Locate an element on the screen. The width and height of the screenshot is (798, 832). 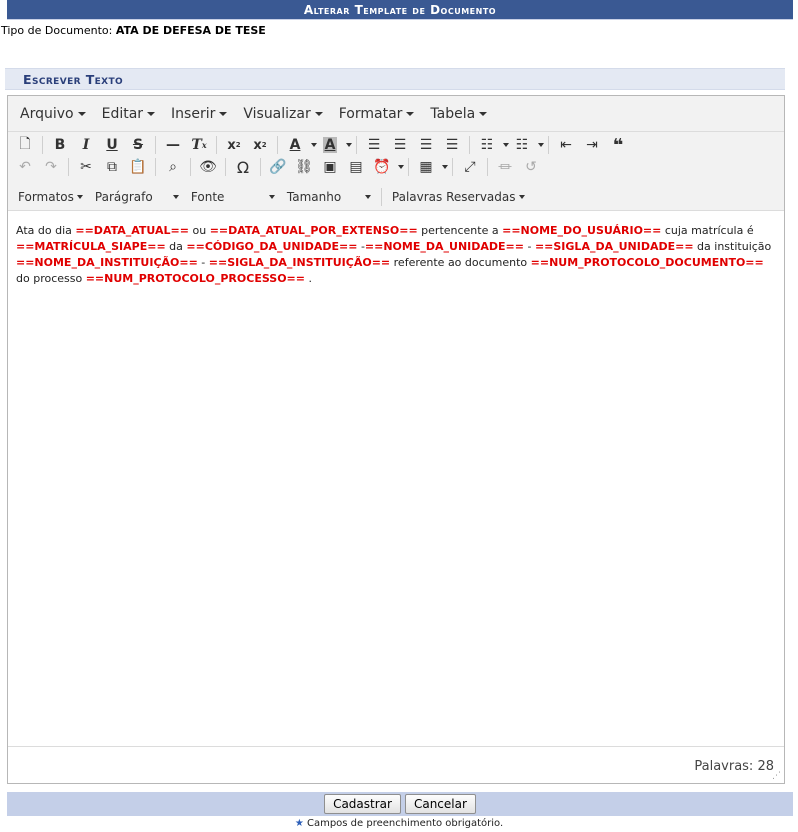
background-color-icon: A is located at coordinates (330, 145).